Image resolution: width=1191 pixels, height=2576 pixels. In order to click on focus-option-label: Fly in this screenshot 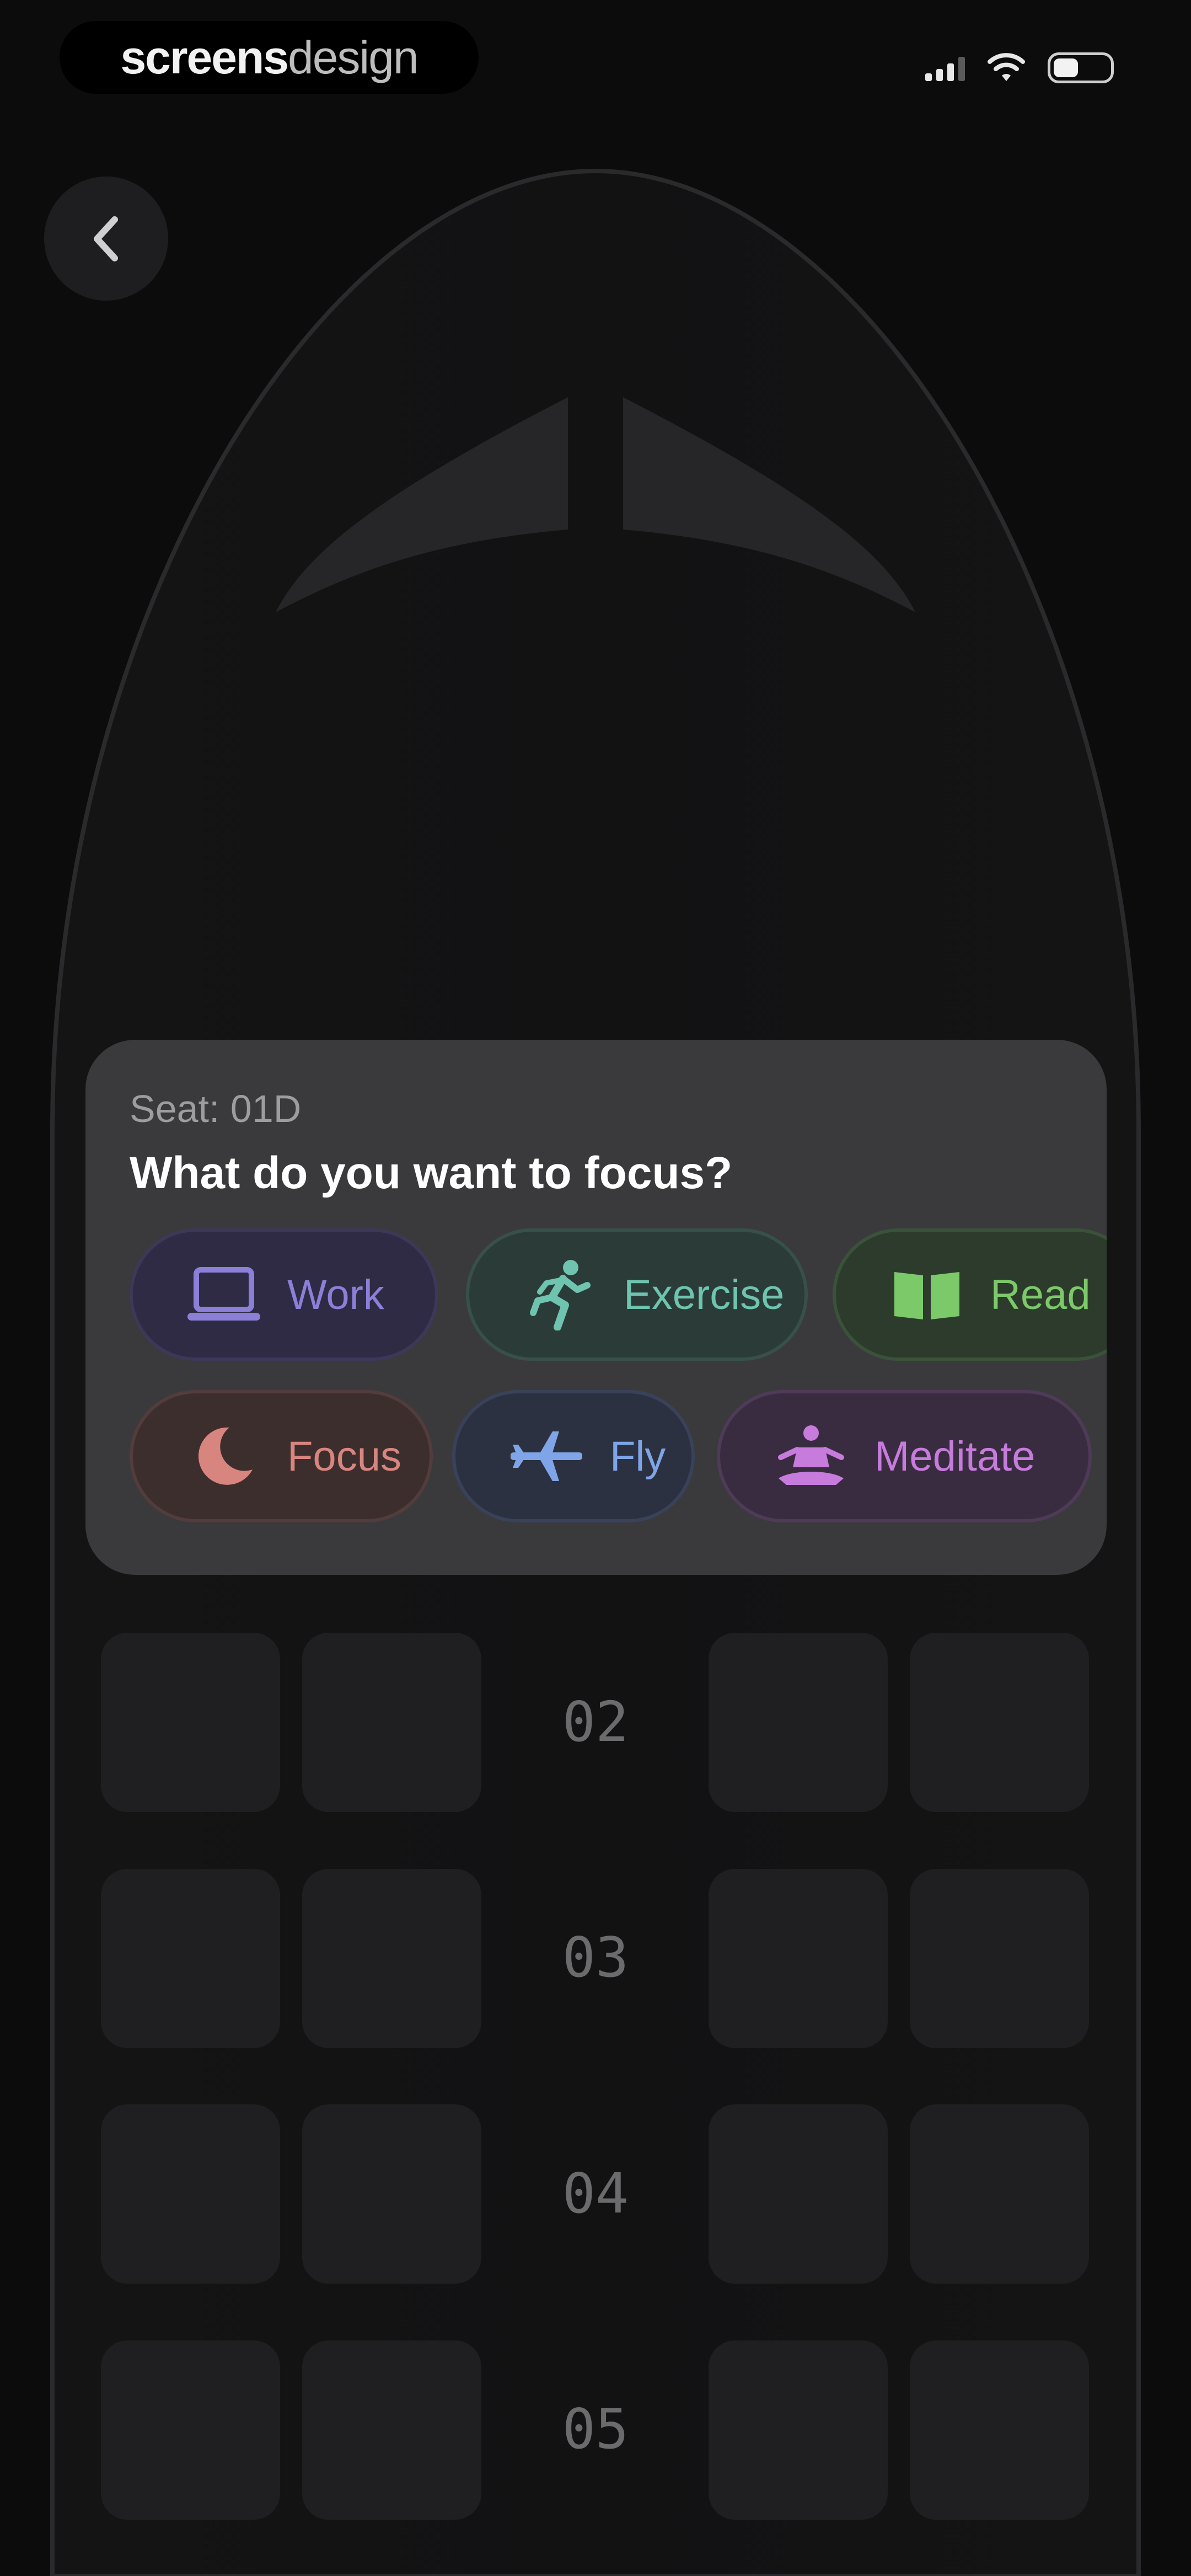, I will do `click(638, 1456)`.